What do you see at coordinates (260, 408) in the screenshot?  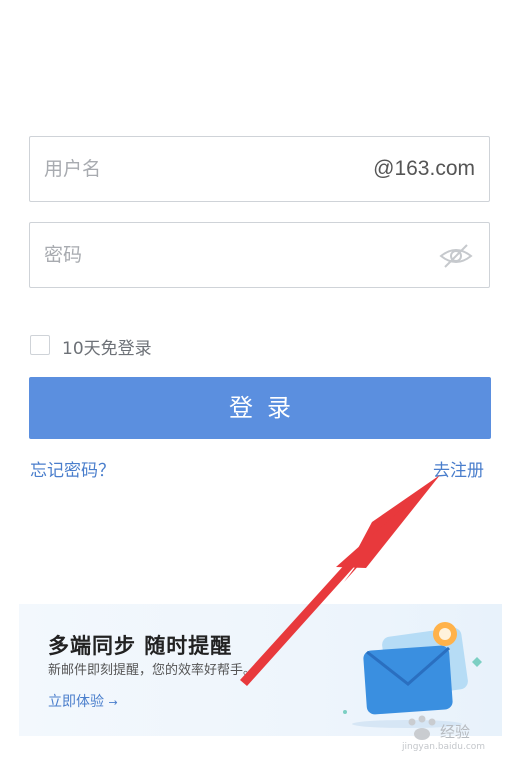 I see `login-button: 登录` at bounding box center [260, 408].